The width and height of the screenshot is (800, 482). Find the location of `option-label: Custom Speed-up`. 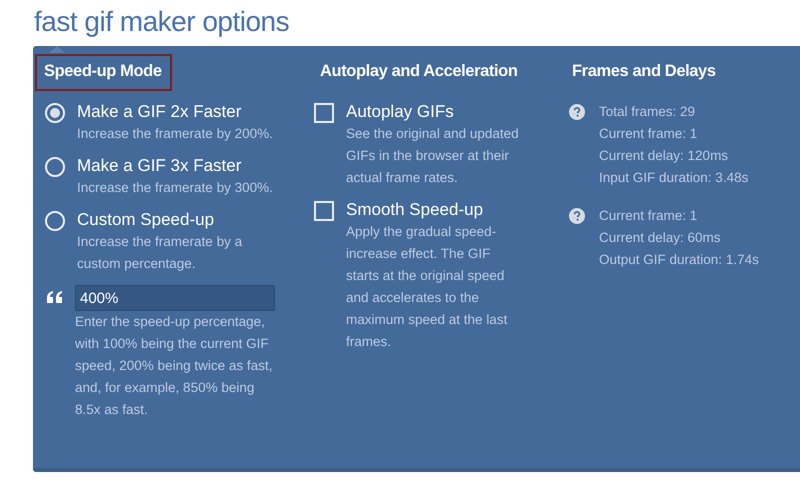

option-label: Custom Speed-up is located at coordinates (146, 220).